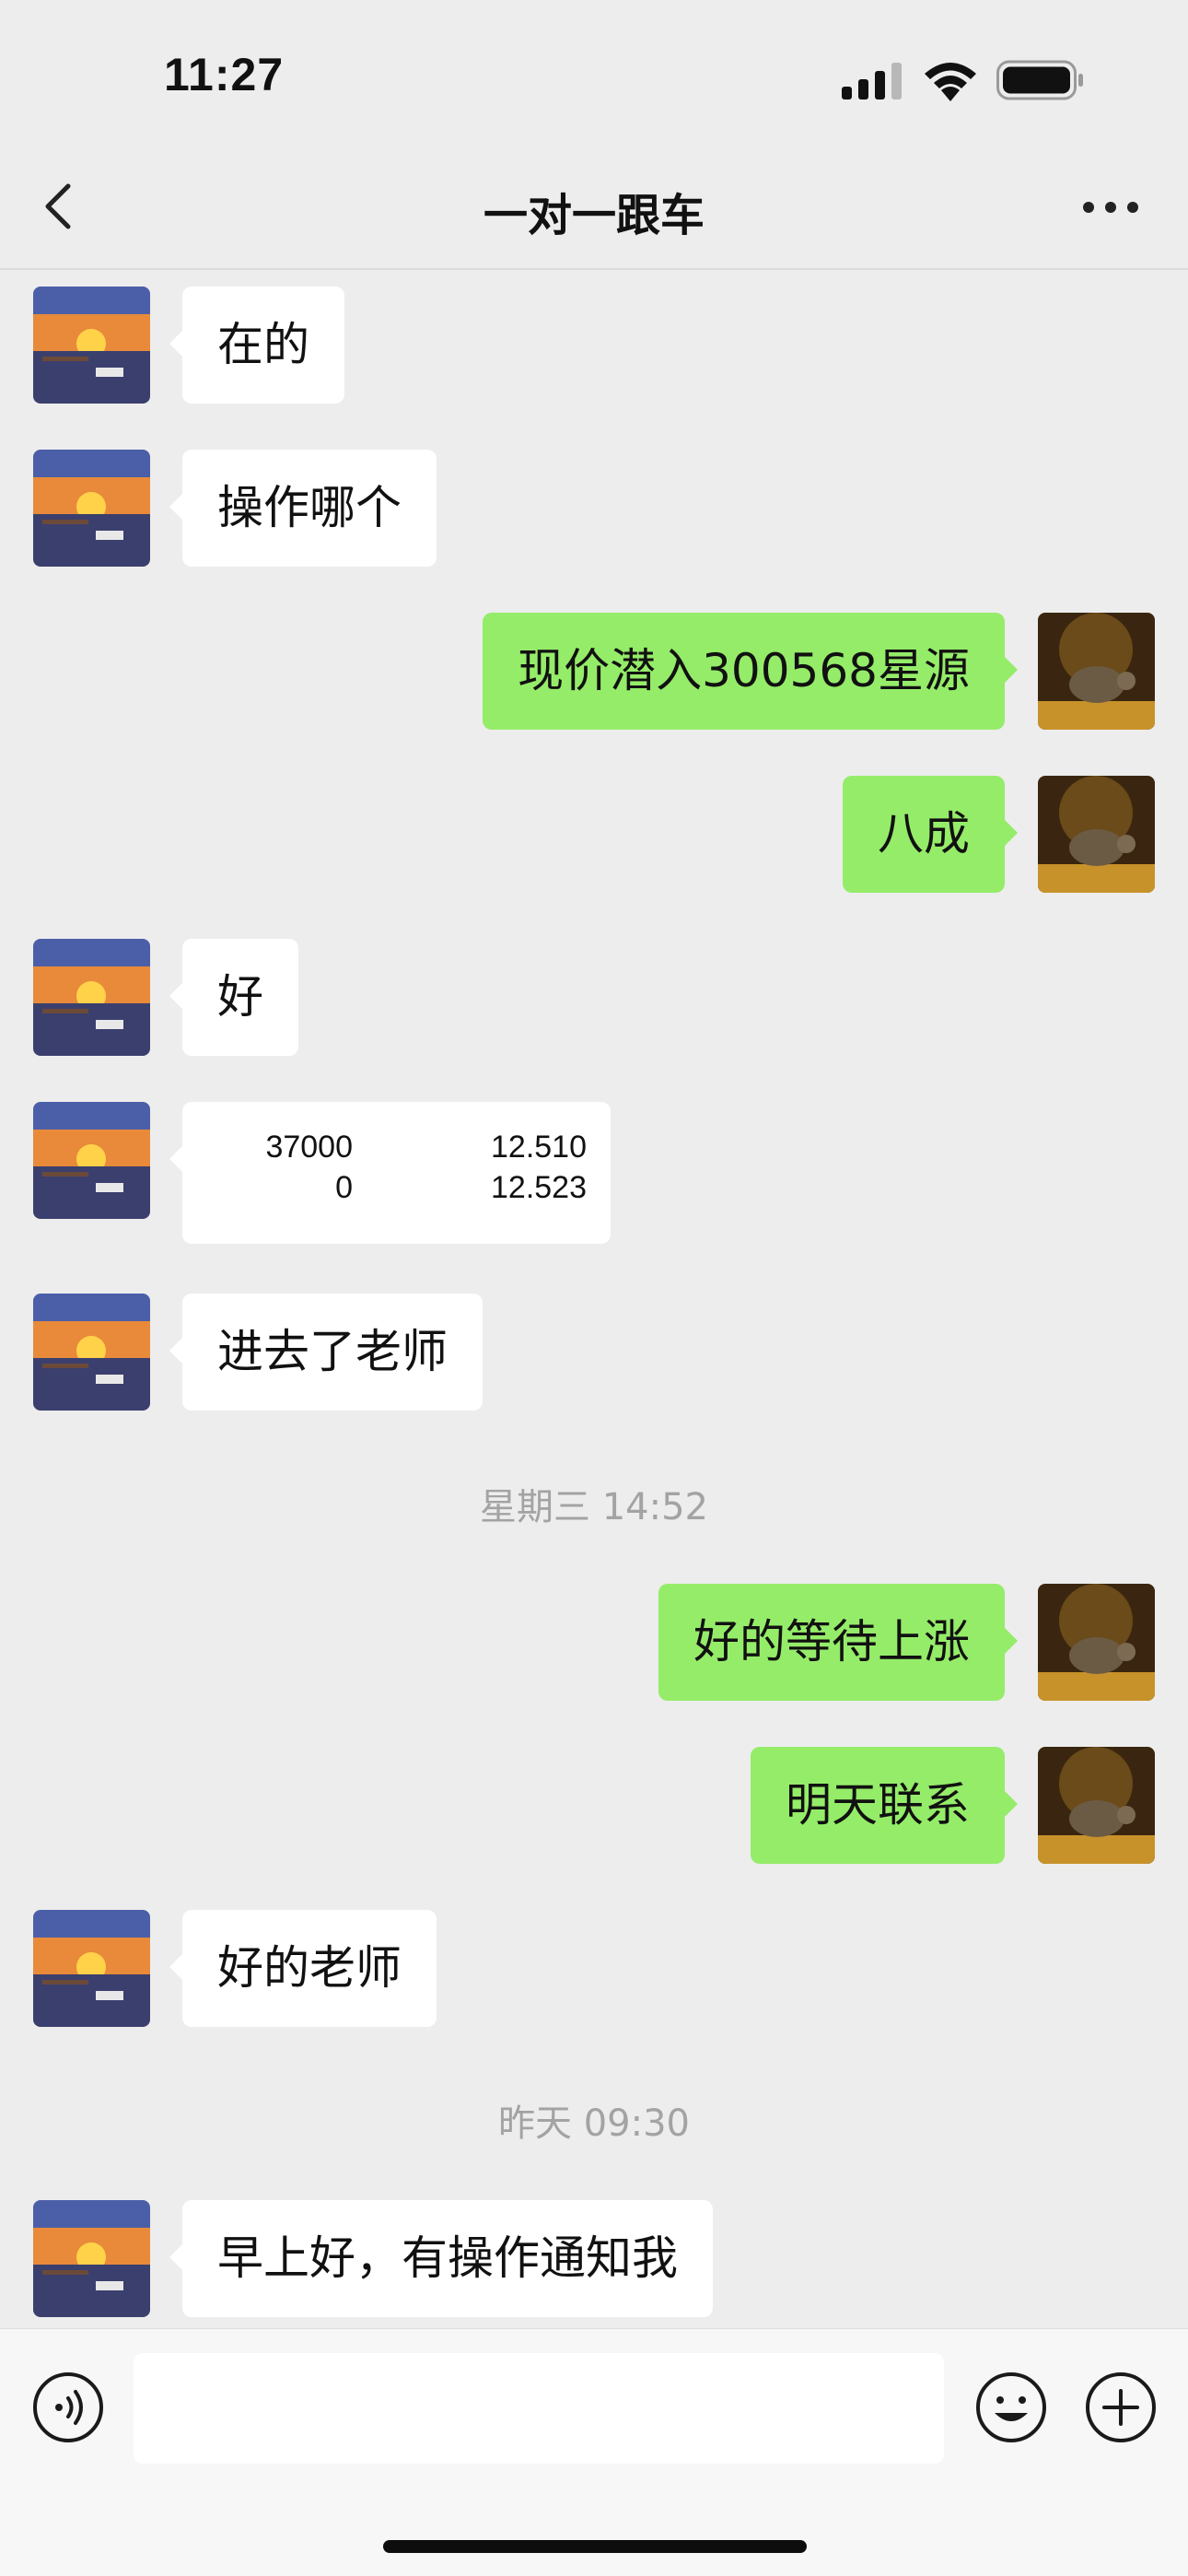 This screenshot has height=2576, width=1188. I want to click on quote-price-1: 12.510, so click(539, 1147).